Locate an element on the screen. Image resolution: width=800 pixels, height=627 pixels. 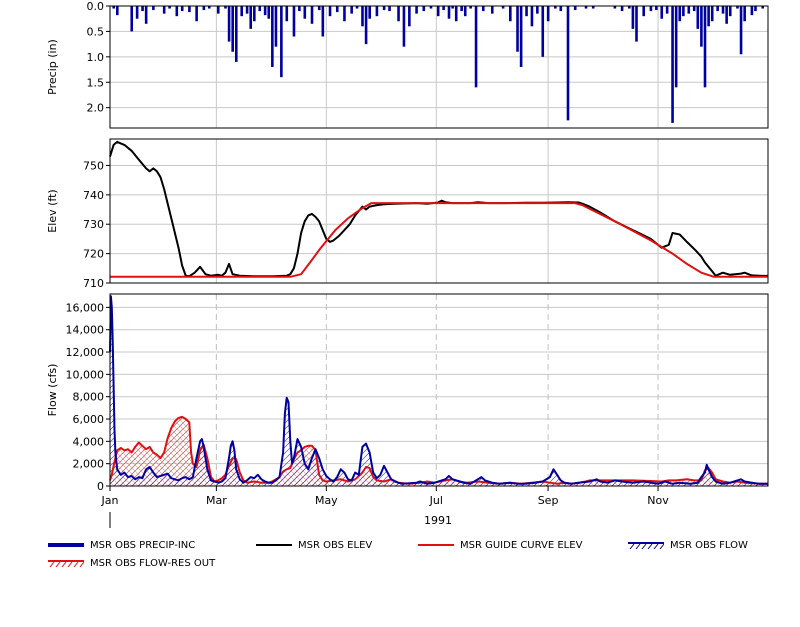
legend-label-obs-flow: MSR OBS FLOW is located at coordinates (709, 545).